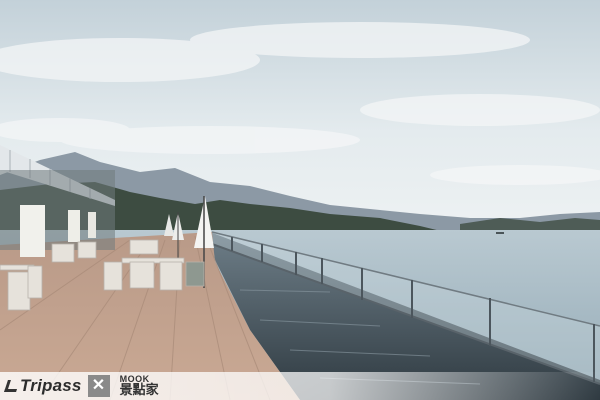 This screenshot has height=400, width=600. What do you see at coordinates (300, 386) in the screenshot?
I see `watermark-bar: Tripass ✕ MOOK 景點家` at bounding box center [300, 386].